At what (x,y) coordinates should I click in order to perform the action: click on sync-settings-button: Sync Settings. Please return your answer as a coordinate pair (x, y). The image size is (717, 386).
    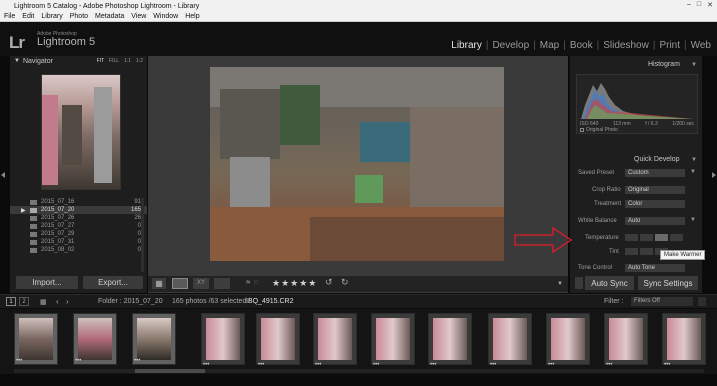
    Looking at the image, I should click on (668, 283).